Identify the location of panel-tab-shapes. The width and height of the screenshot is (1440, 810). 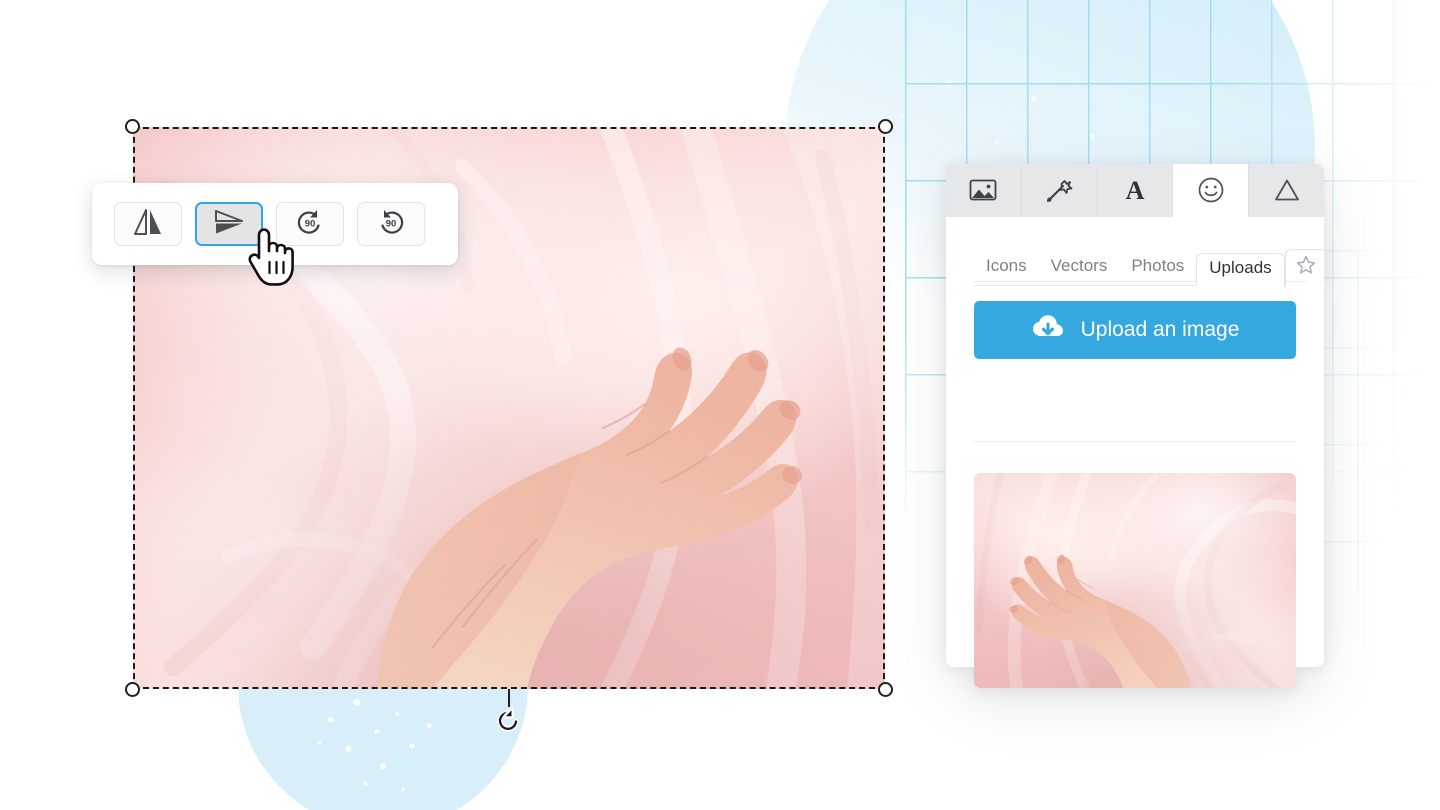
(1286, 192).